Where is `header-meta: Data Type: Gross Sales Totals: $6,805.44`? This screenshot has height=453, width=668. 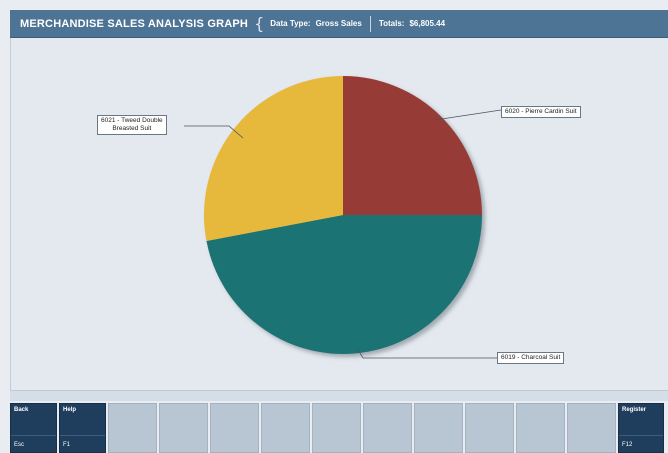 header-meta: Data Type: Gross Sales Totals: $6,805.44 is located at coordinates (358, 23).